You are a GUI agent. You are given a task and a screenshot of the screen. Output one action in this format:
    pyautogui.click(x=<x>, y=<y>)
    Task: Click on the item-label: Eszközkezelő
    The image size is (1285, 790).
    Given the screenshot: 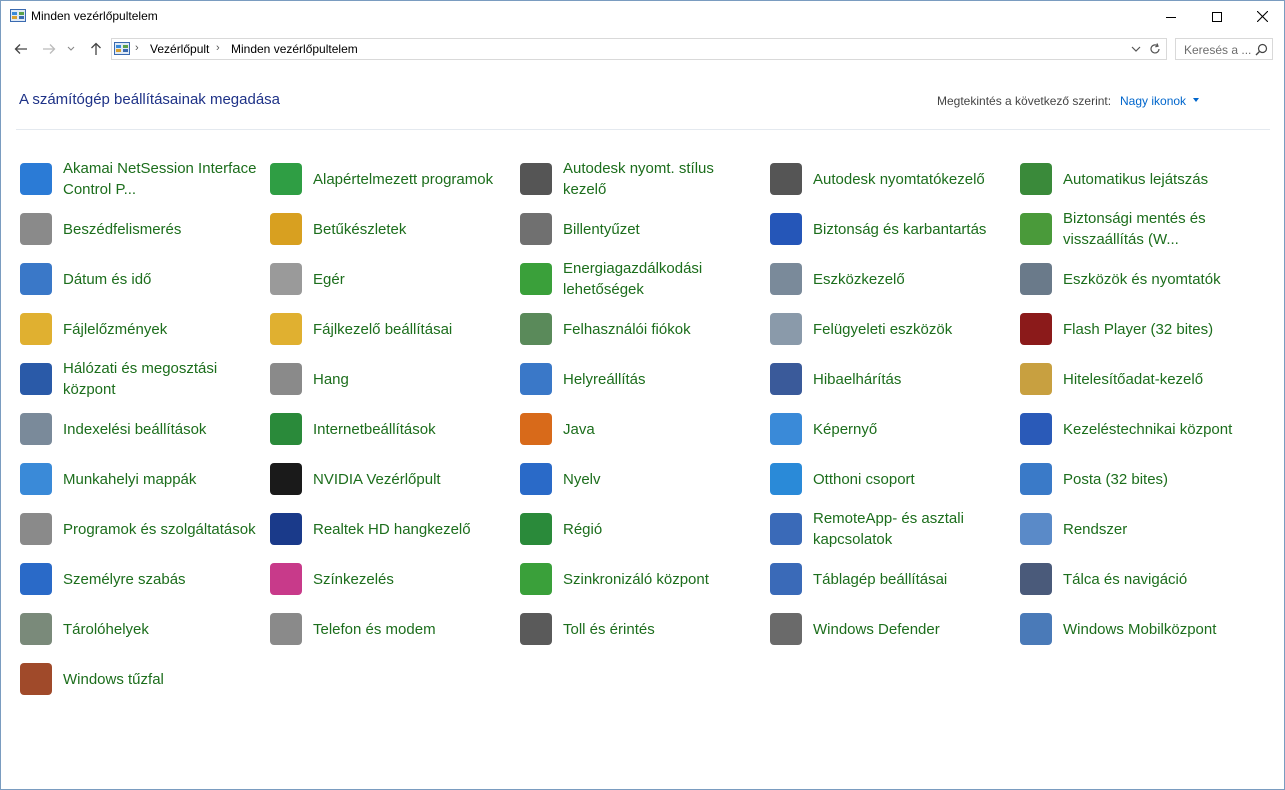 What is the action you would take?
    pyautogui.click(x=910, y=279)
    